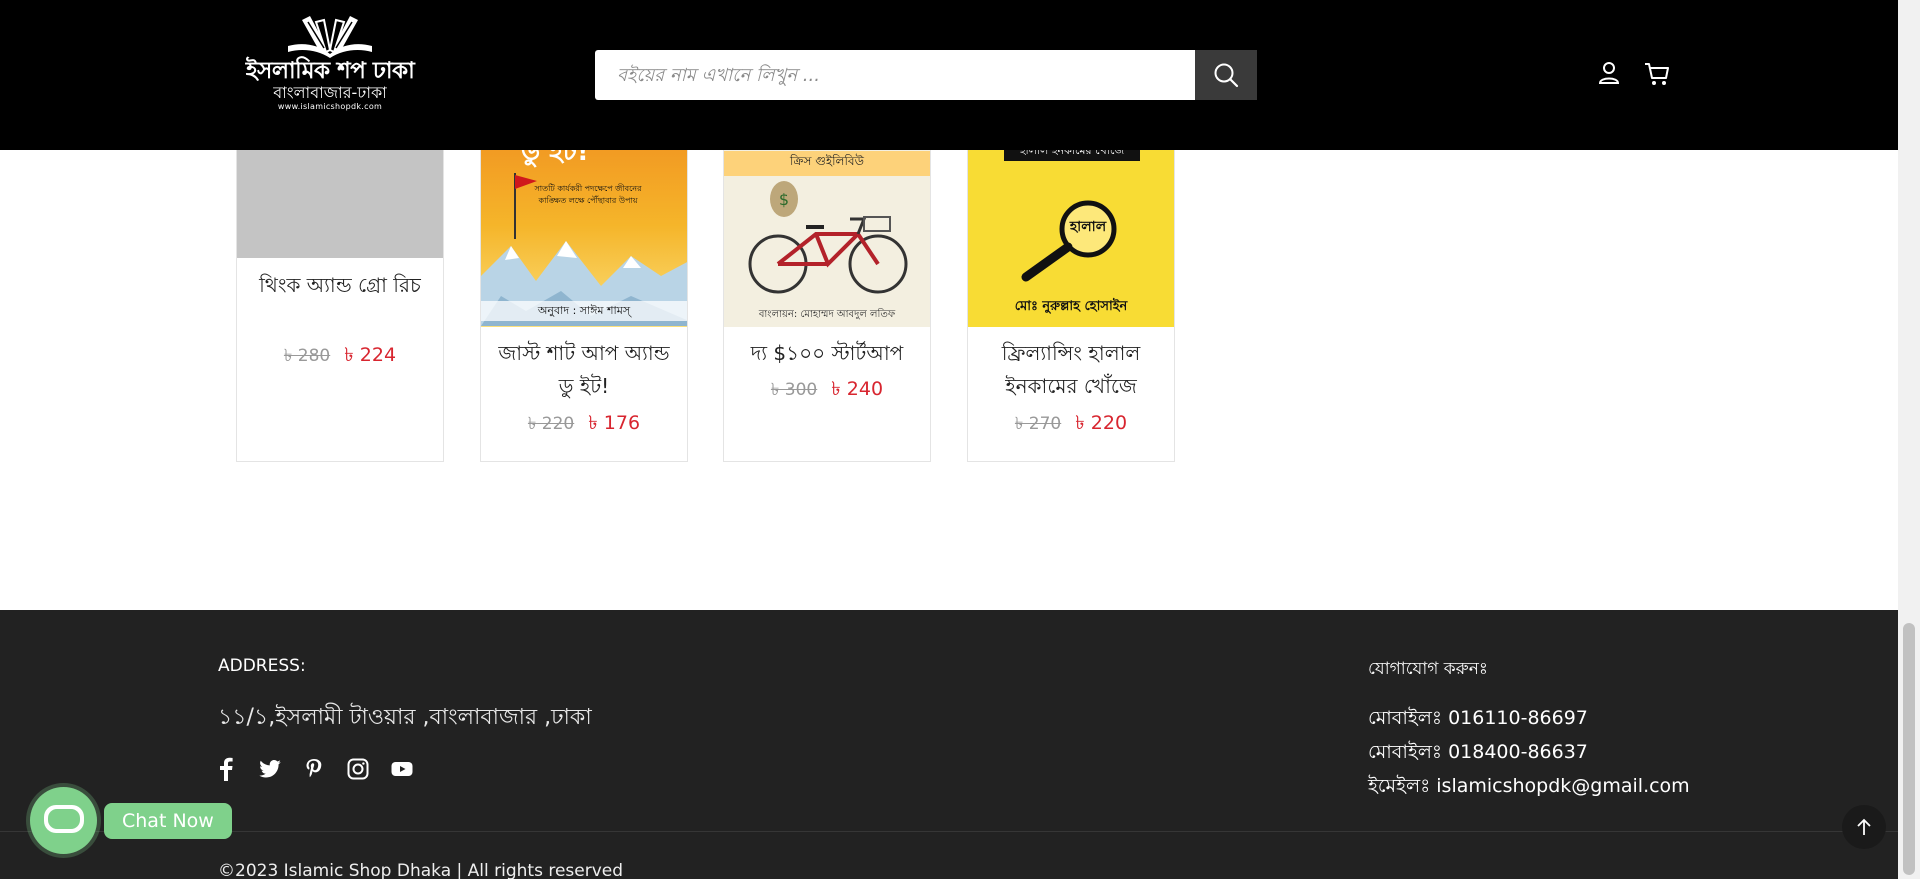 Image resolution: width=1920 pixels, height=879 pixels. Describe the element at coordinates (827, 314) in the screenshot. I see `cover-translator: বাংলায়ন: মোহাম্মদ আবদুল লতিফ` at that location.